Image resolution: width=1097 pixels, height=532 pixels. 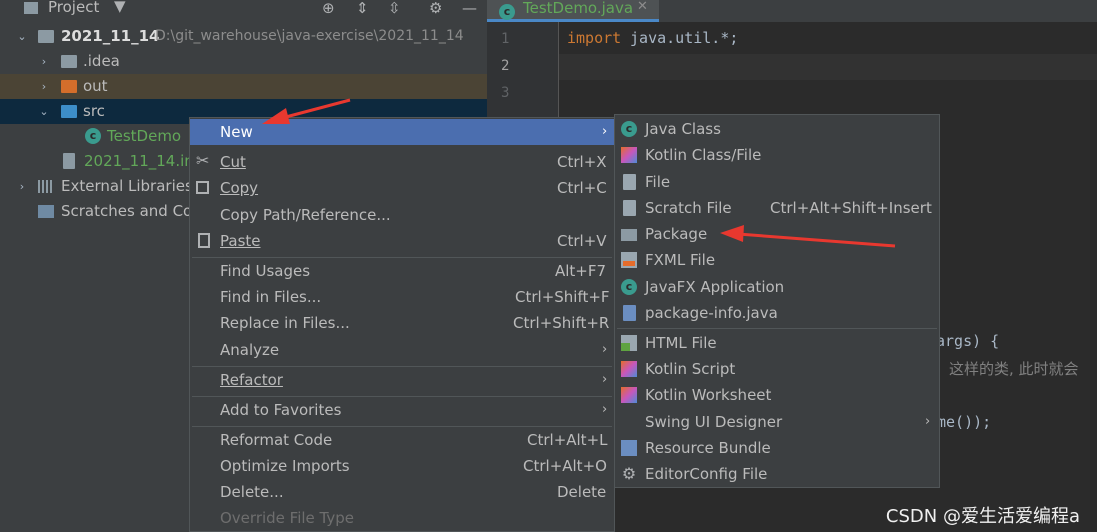 I want to click on submenu-item-kotlin-script: Kotlin Script, so click(x=777, y=369).